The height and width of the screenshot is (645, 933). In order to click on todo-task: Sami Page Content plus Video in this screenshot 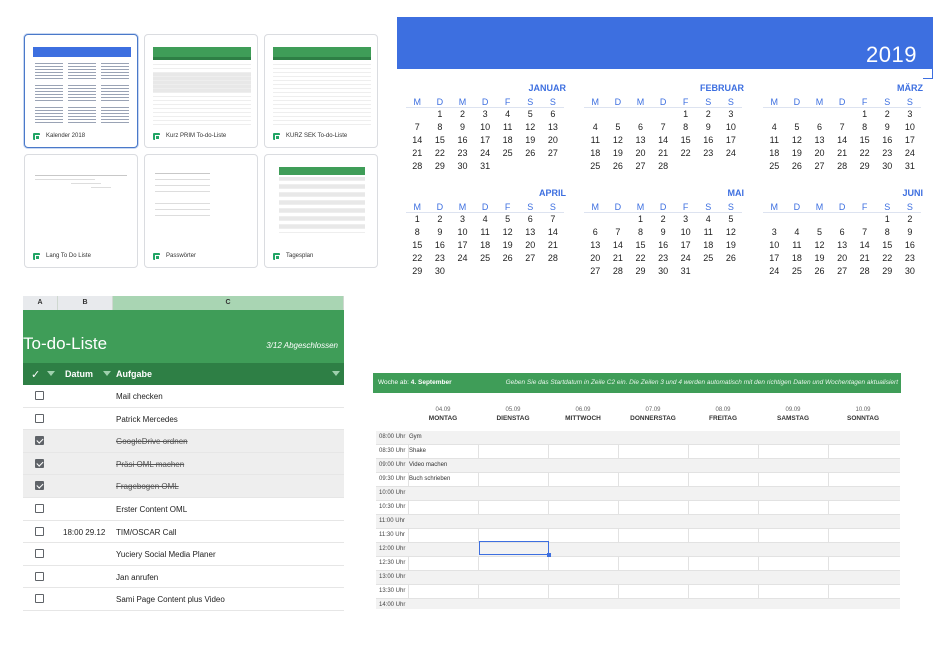, I will do `click(170, 599)`.